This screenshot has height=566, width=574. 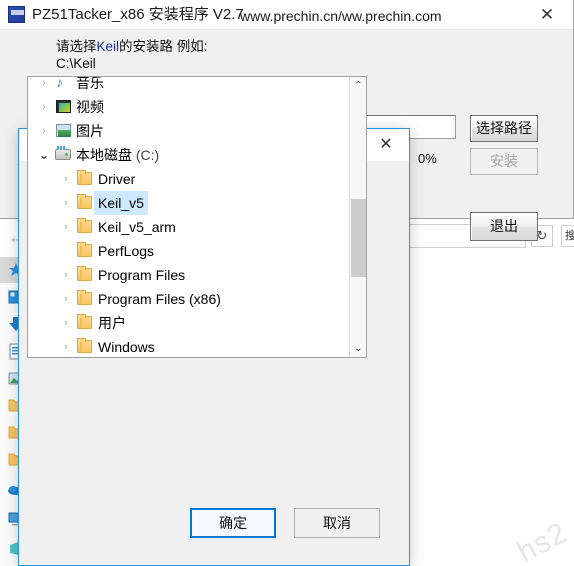 I want to click on tree-item-label: 用户, so click(x=112, y=323).